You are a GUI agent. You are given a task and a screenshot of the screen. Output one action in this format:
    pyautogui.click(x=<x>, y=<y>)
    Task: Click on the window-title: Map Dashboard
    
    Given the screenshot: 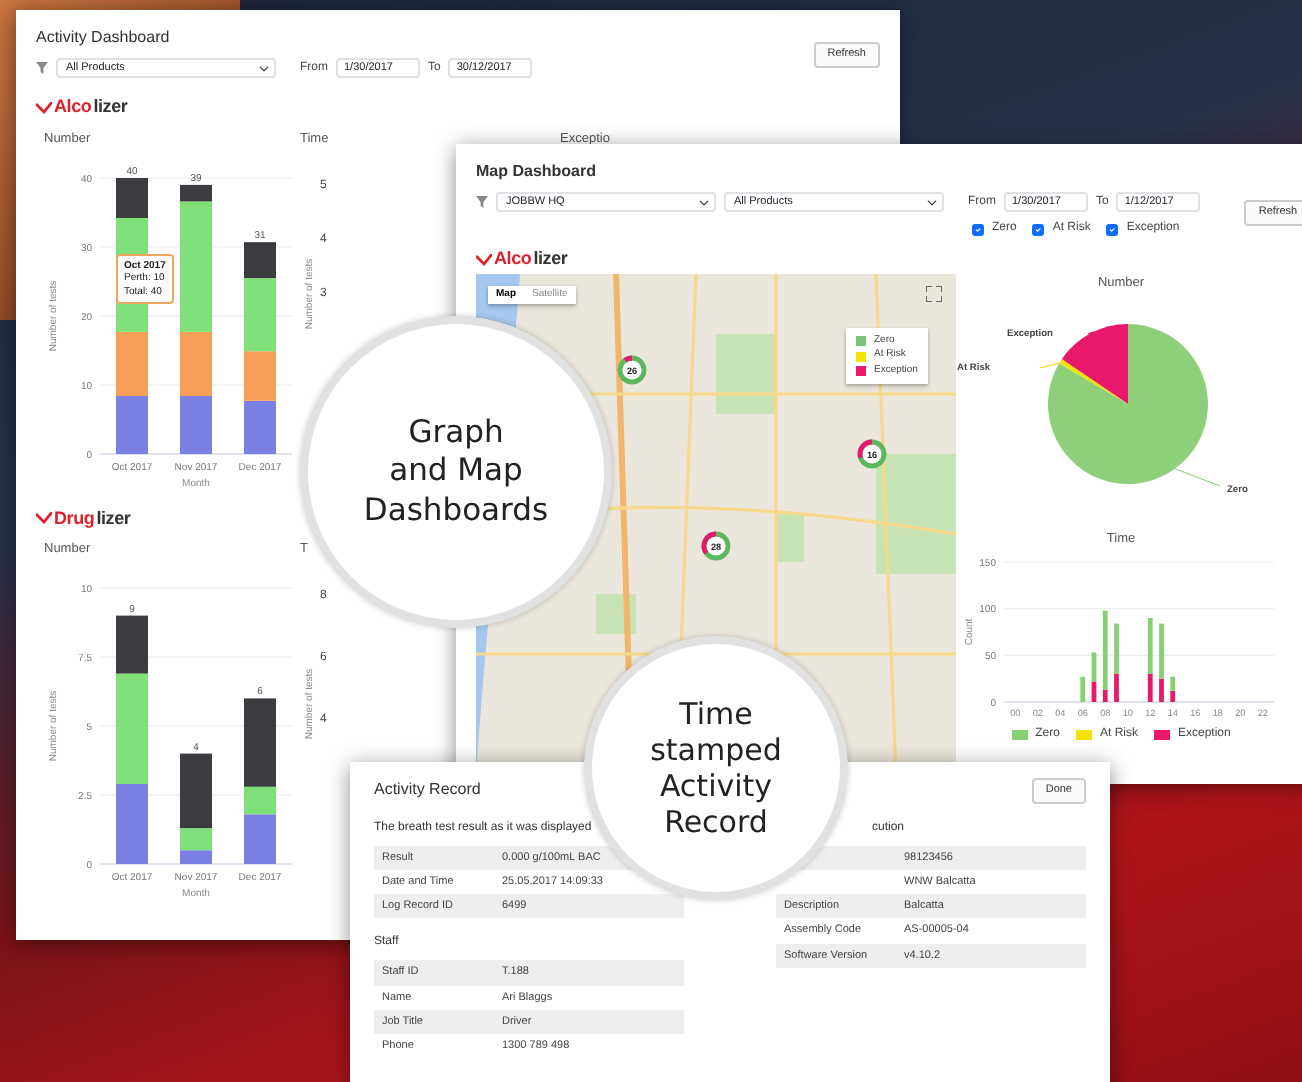 What is the action you would take?
    pyautogui.click(x=537, y=172)
    